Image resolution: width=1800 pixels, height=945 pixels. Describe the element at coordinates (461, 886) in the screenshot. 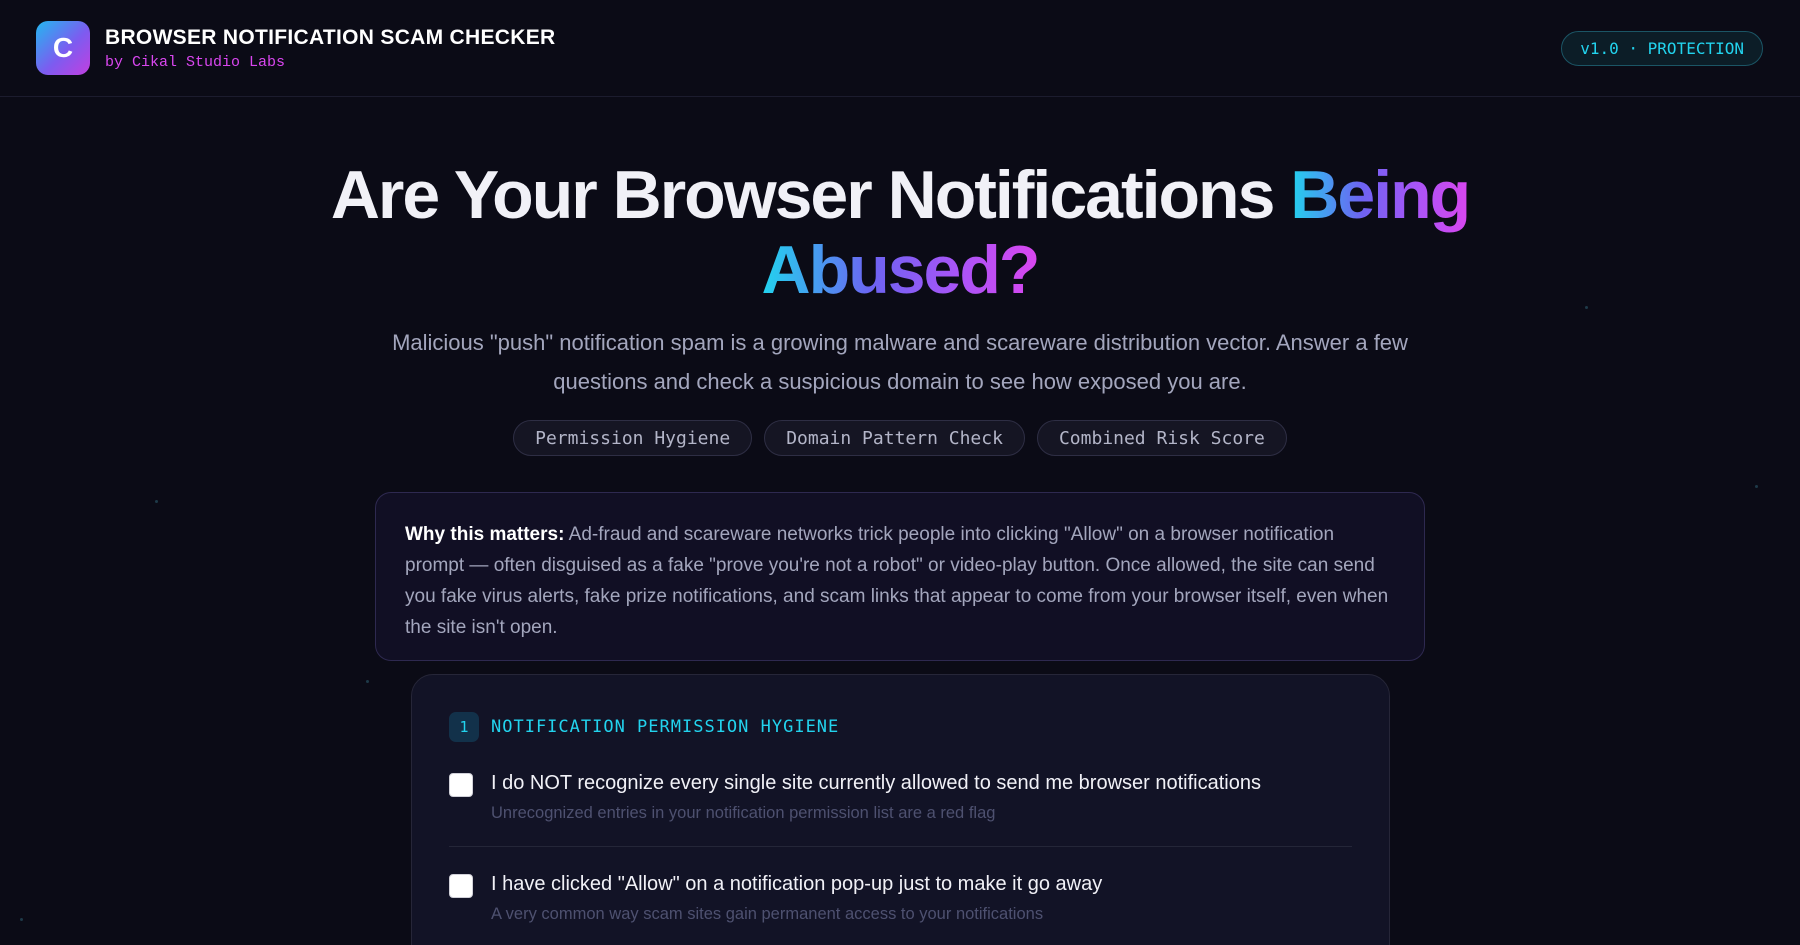

I see `checkbox-clicked-allow` at that location.